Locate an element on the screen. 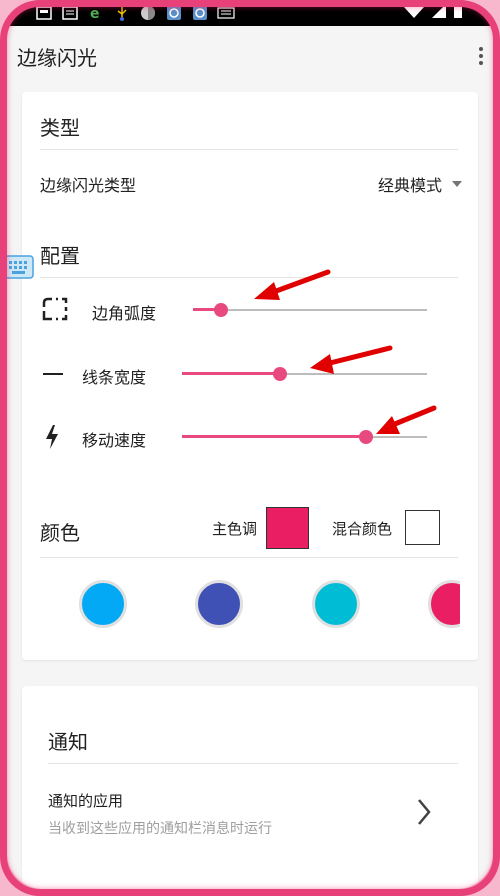 This screenshot has width=500, height=896. floating-keyboard-icon is located at coordinates (19, 267).